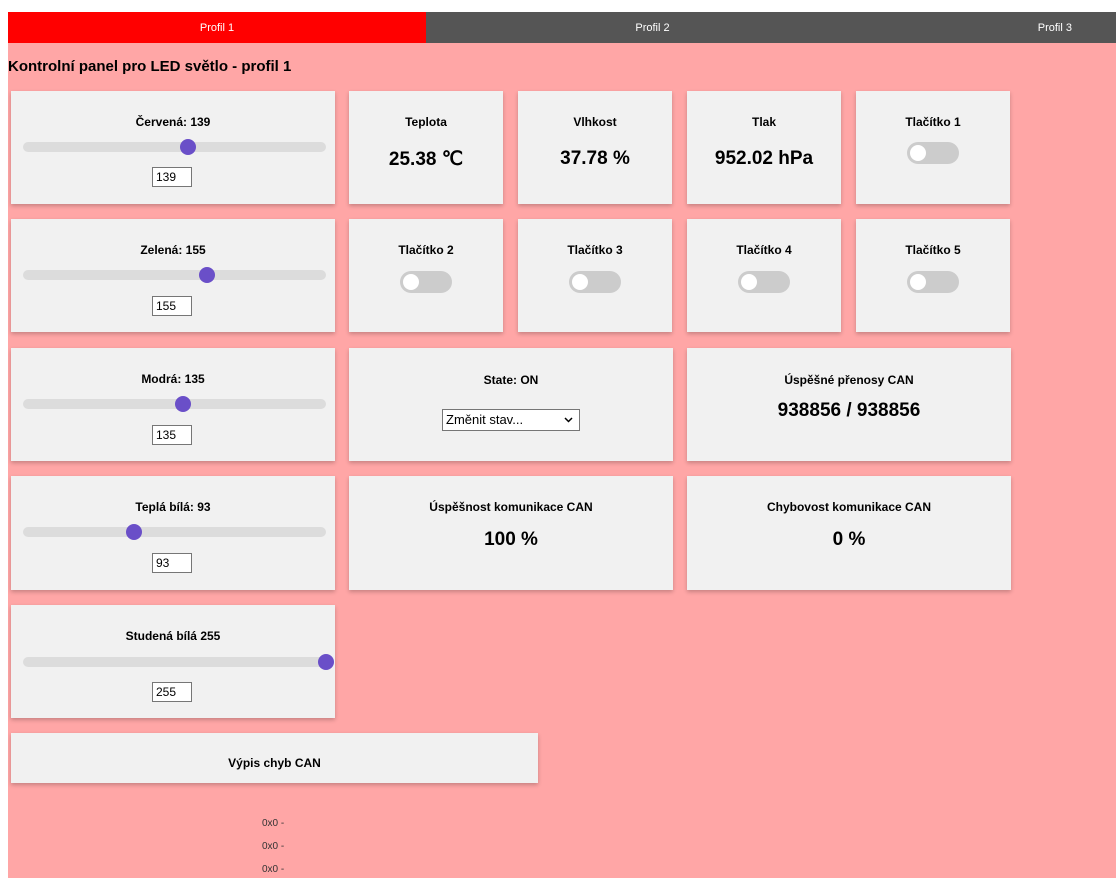 The height and width of the screenshot is (878, 1116). I want to click on red-slider, so click(174, 147).